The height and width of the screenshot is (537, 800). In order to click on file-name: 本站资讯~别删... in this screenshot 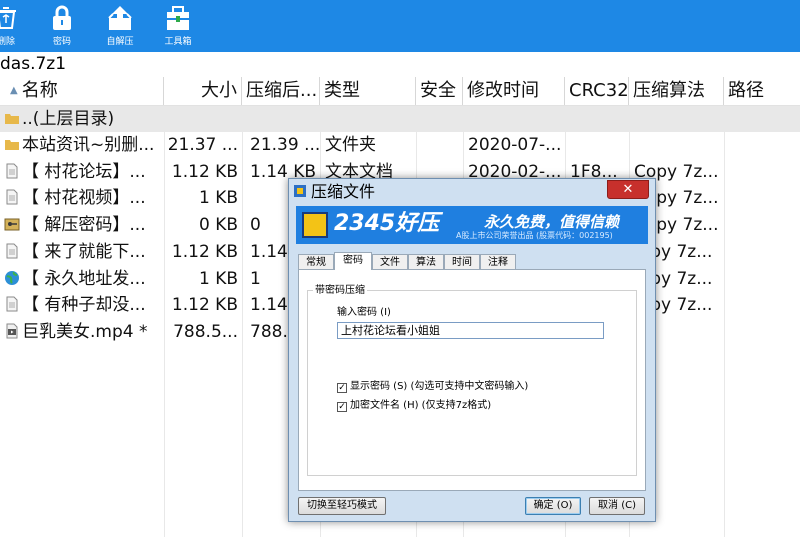, I will do `click(84, 145)`.